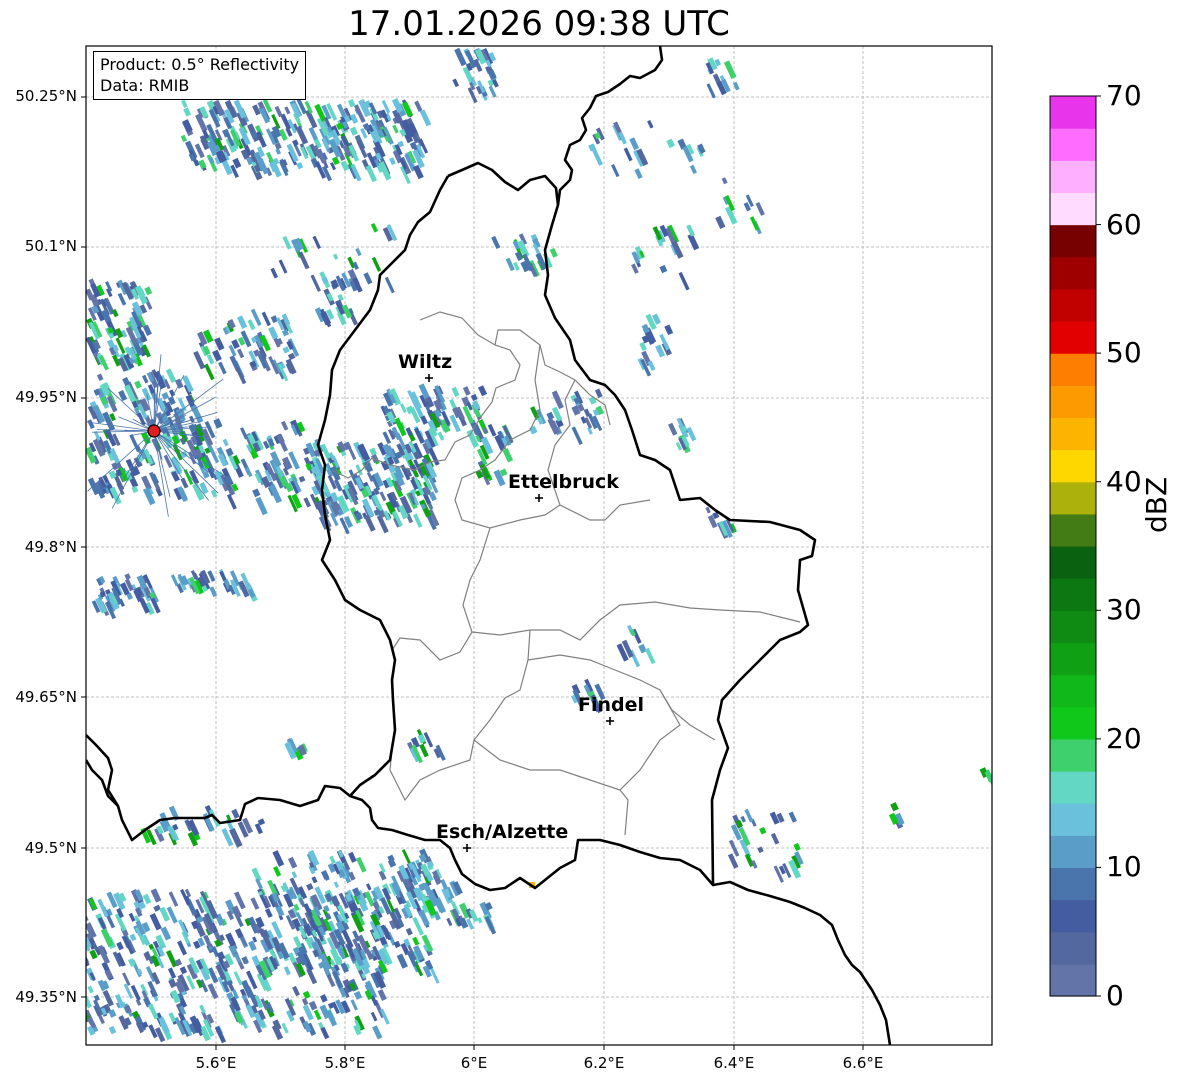 This screenshot has width=1184, height=1081. What do you see at coordinates (50, 848) in the screenshot?
I see `lat-label-49-5: 49.5°N` at bounding box center [50, 848].